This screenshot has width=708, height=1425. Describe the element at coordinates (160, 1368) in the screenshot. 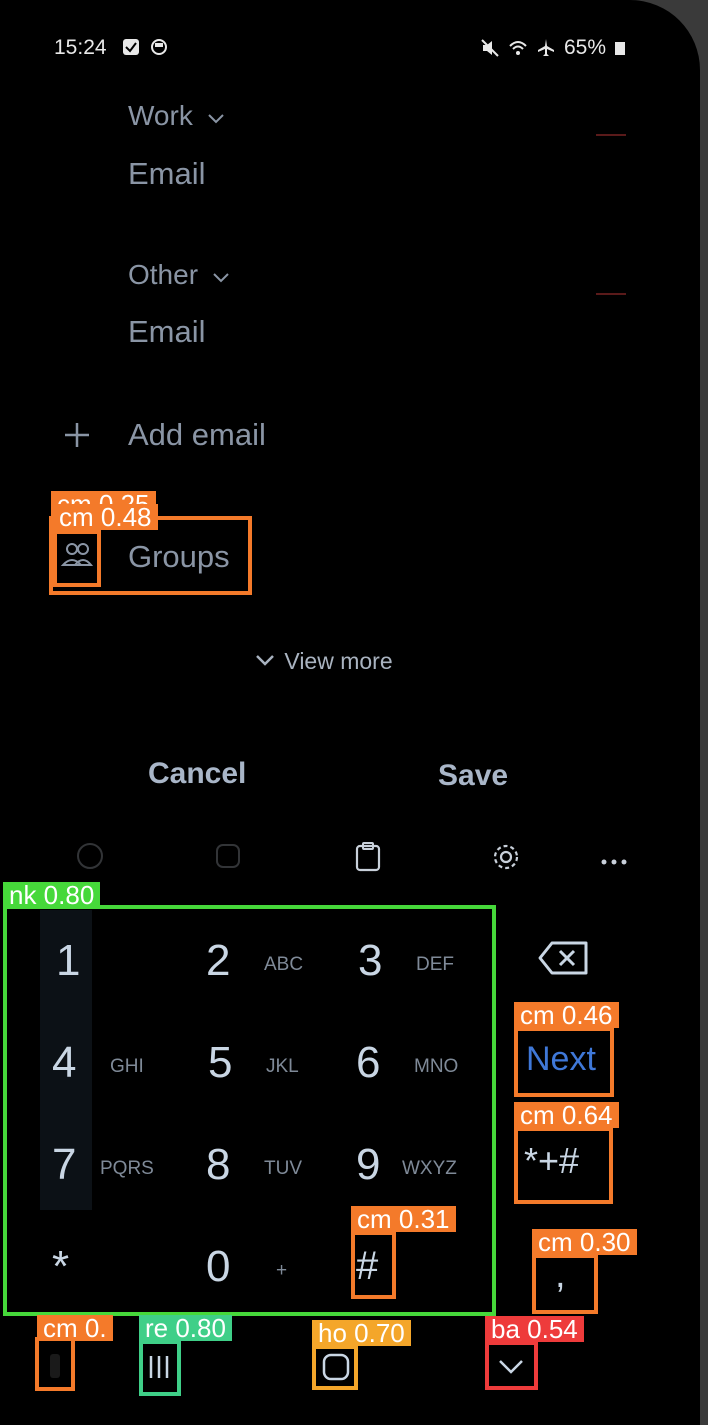

I see `detection-box-recents` at that location.